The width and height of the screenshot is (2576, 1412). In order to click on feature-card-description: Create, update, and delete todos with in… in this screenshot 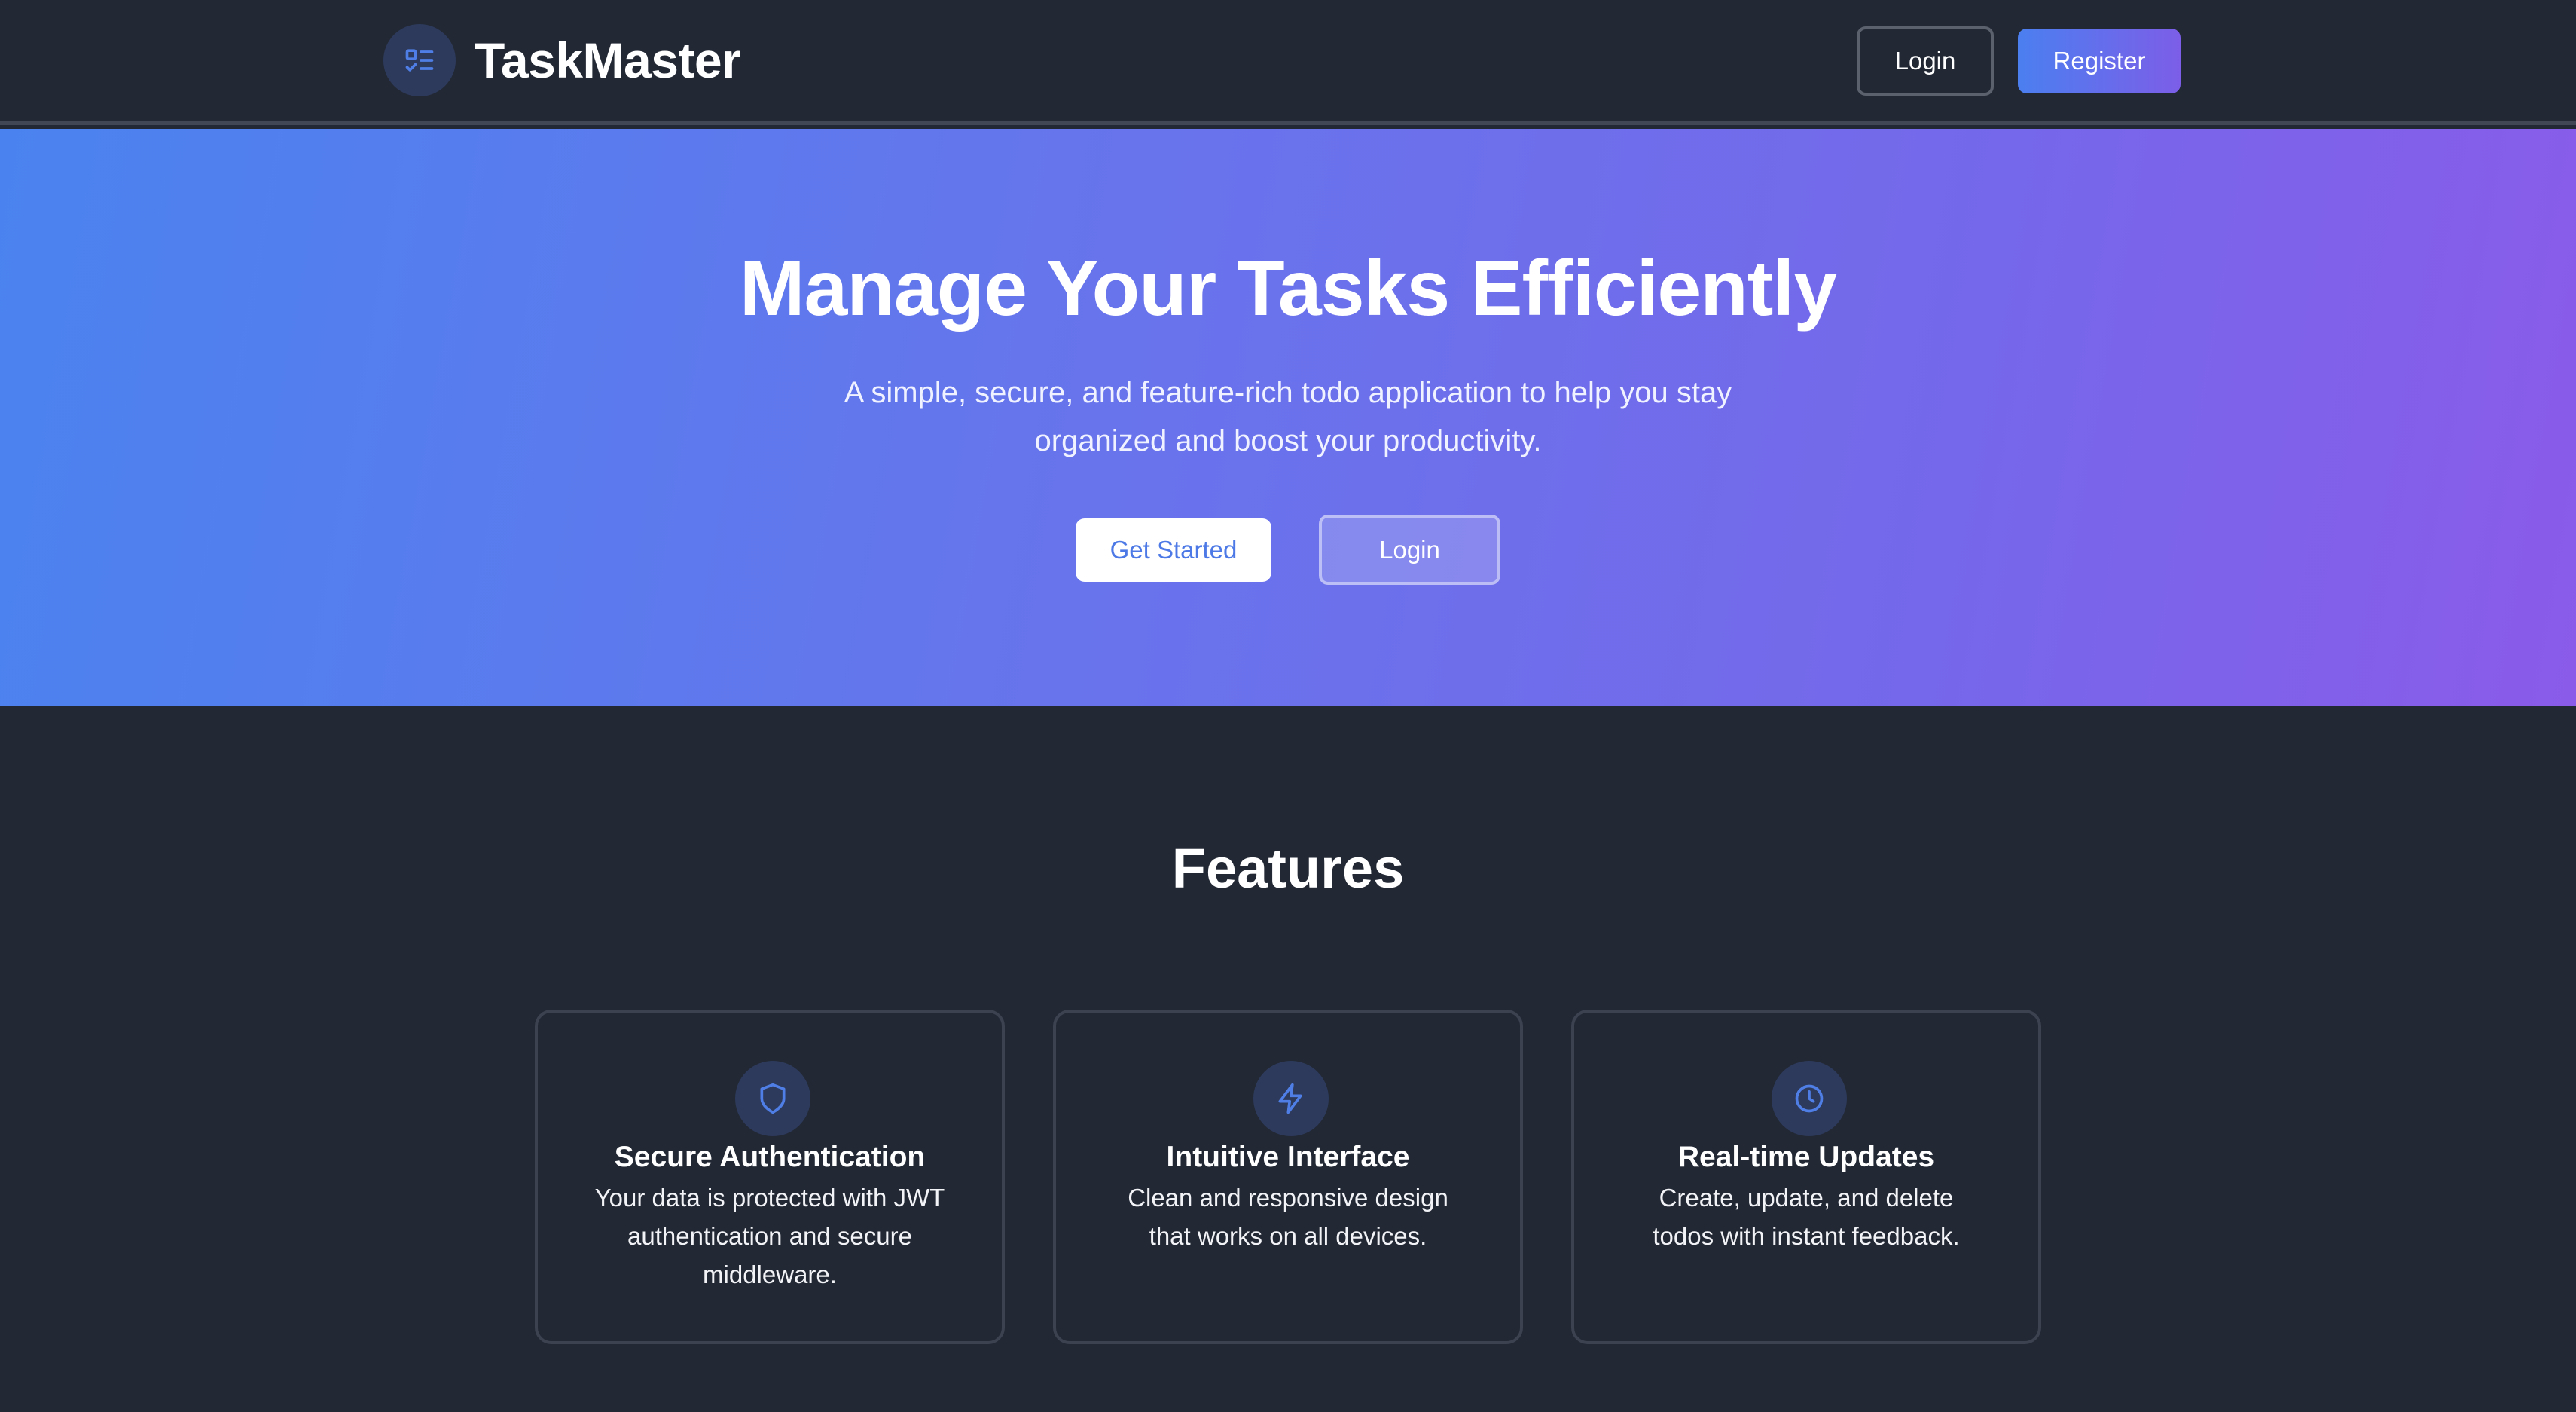, I will do `click(1807, 1217)`.